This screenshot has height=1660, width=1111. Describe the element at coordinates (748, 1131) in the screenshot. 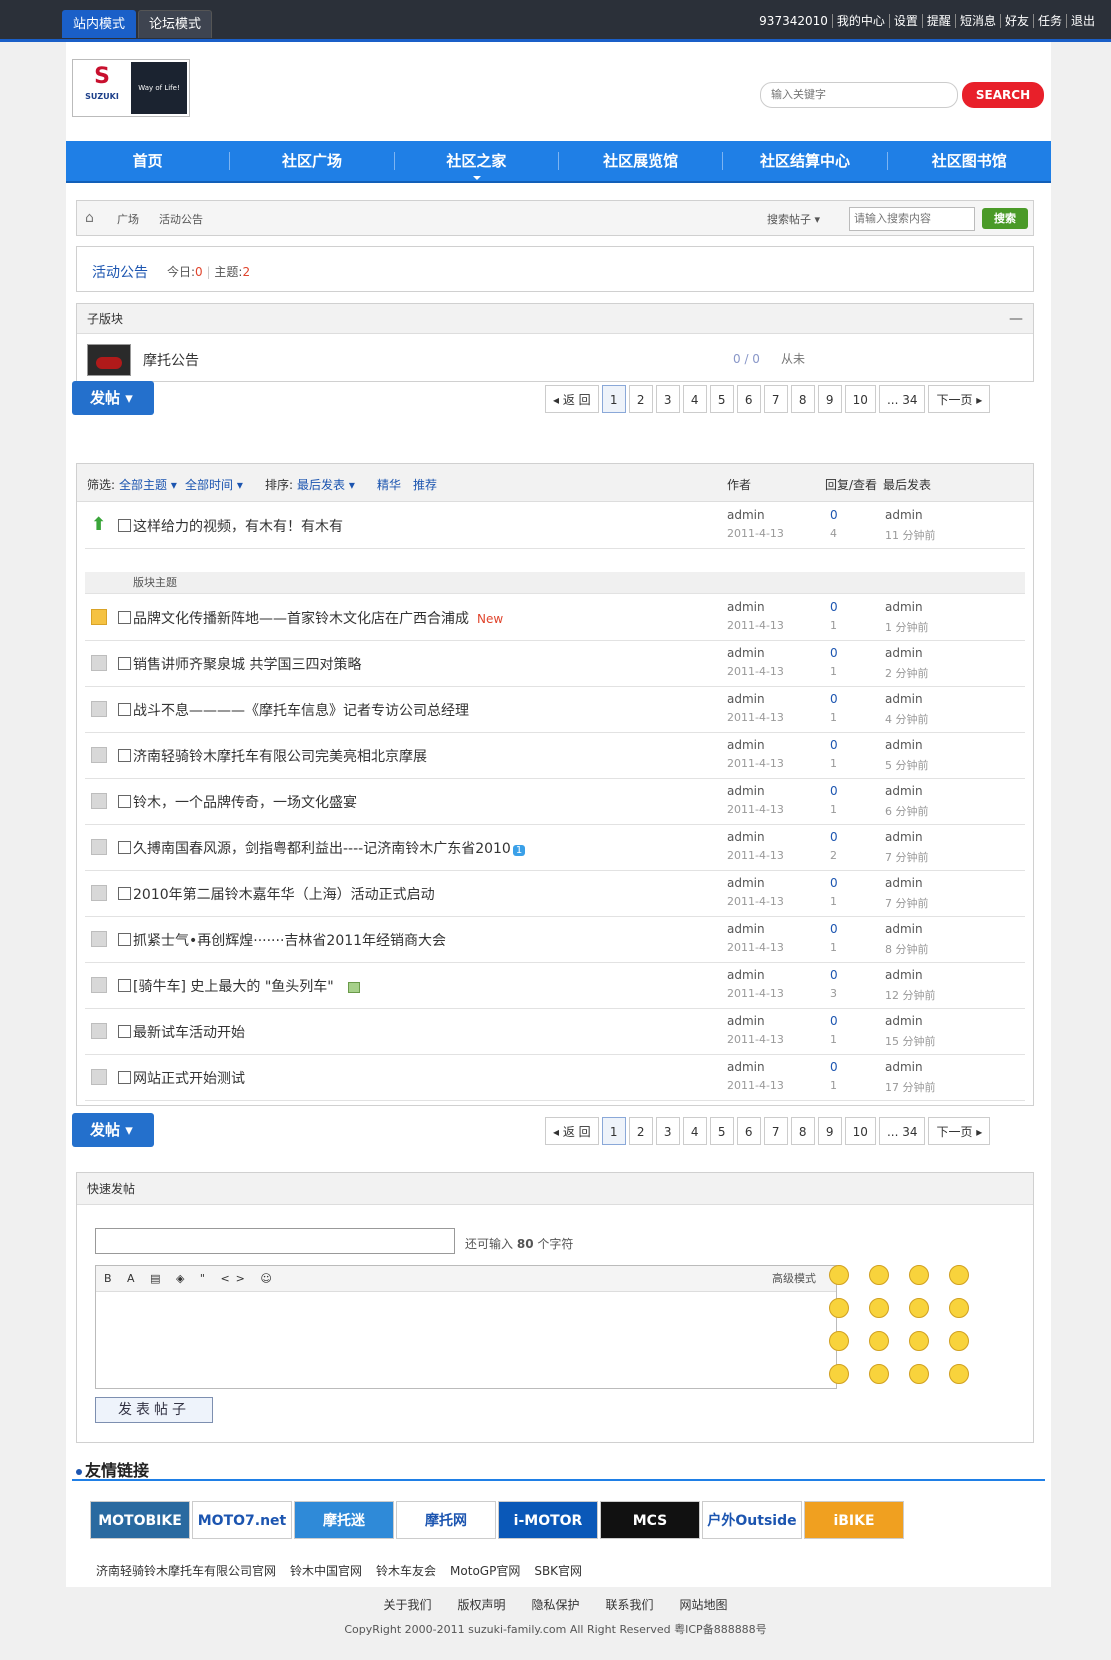

I see `bottom-page-6: 6` at that location.